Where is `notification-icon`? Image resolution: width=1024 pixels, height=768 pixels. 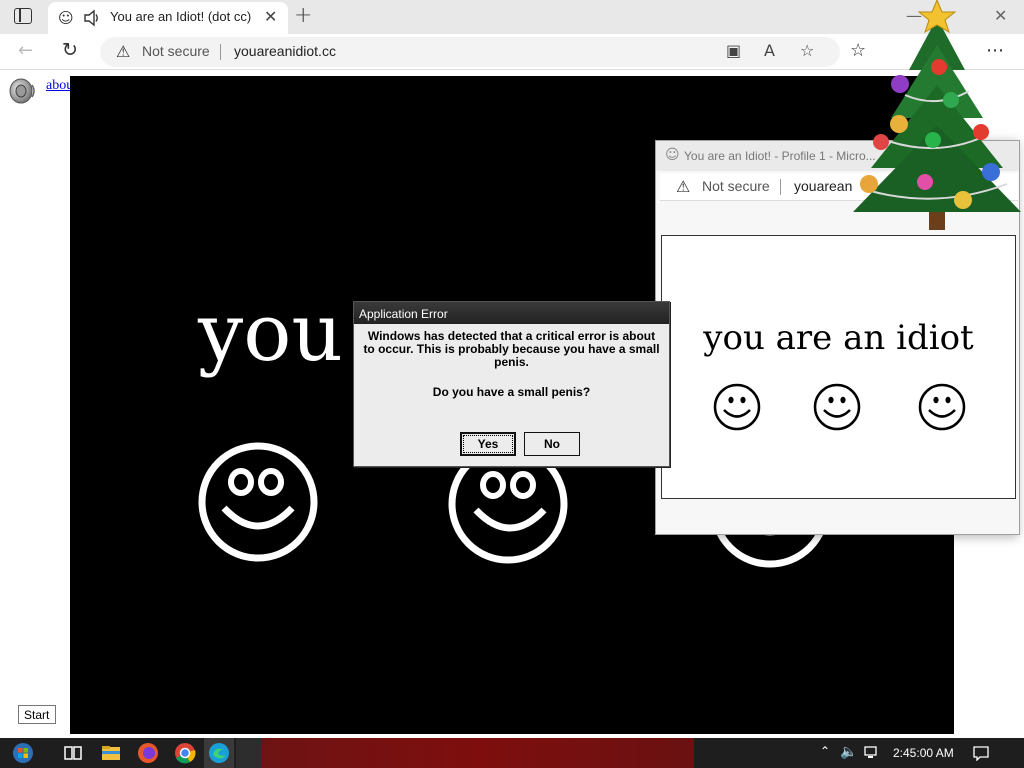 notification-icon is located at coordinates (981, 753).